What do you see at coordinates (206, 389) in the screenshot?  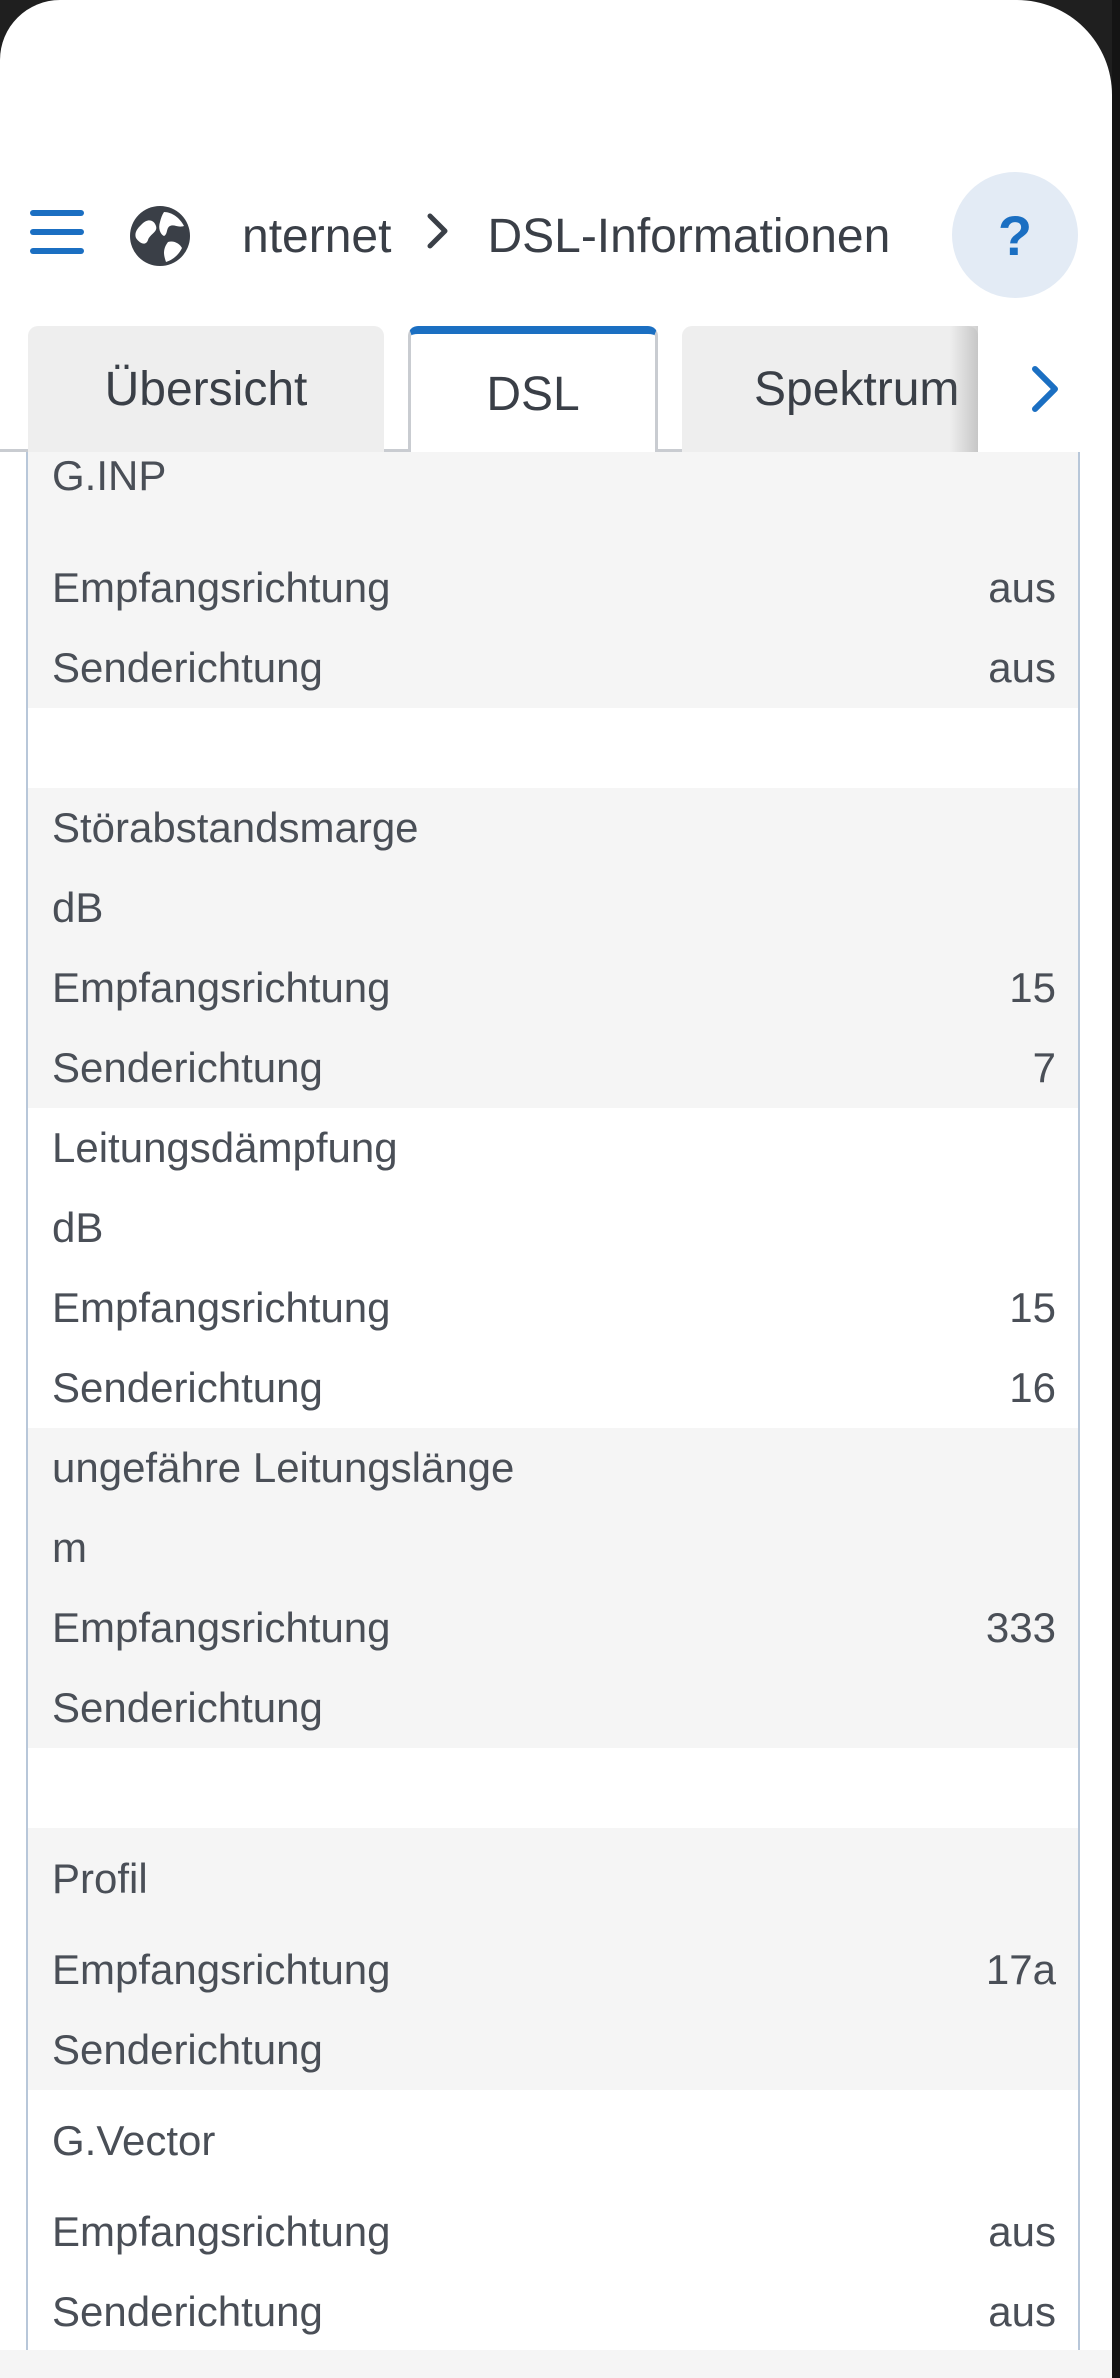 I see `tab-uebersicht: Übersicht` at bounding box center [206, 389].